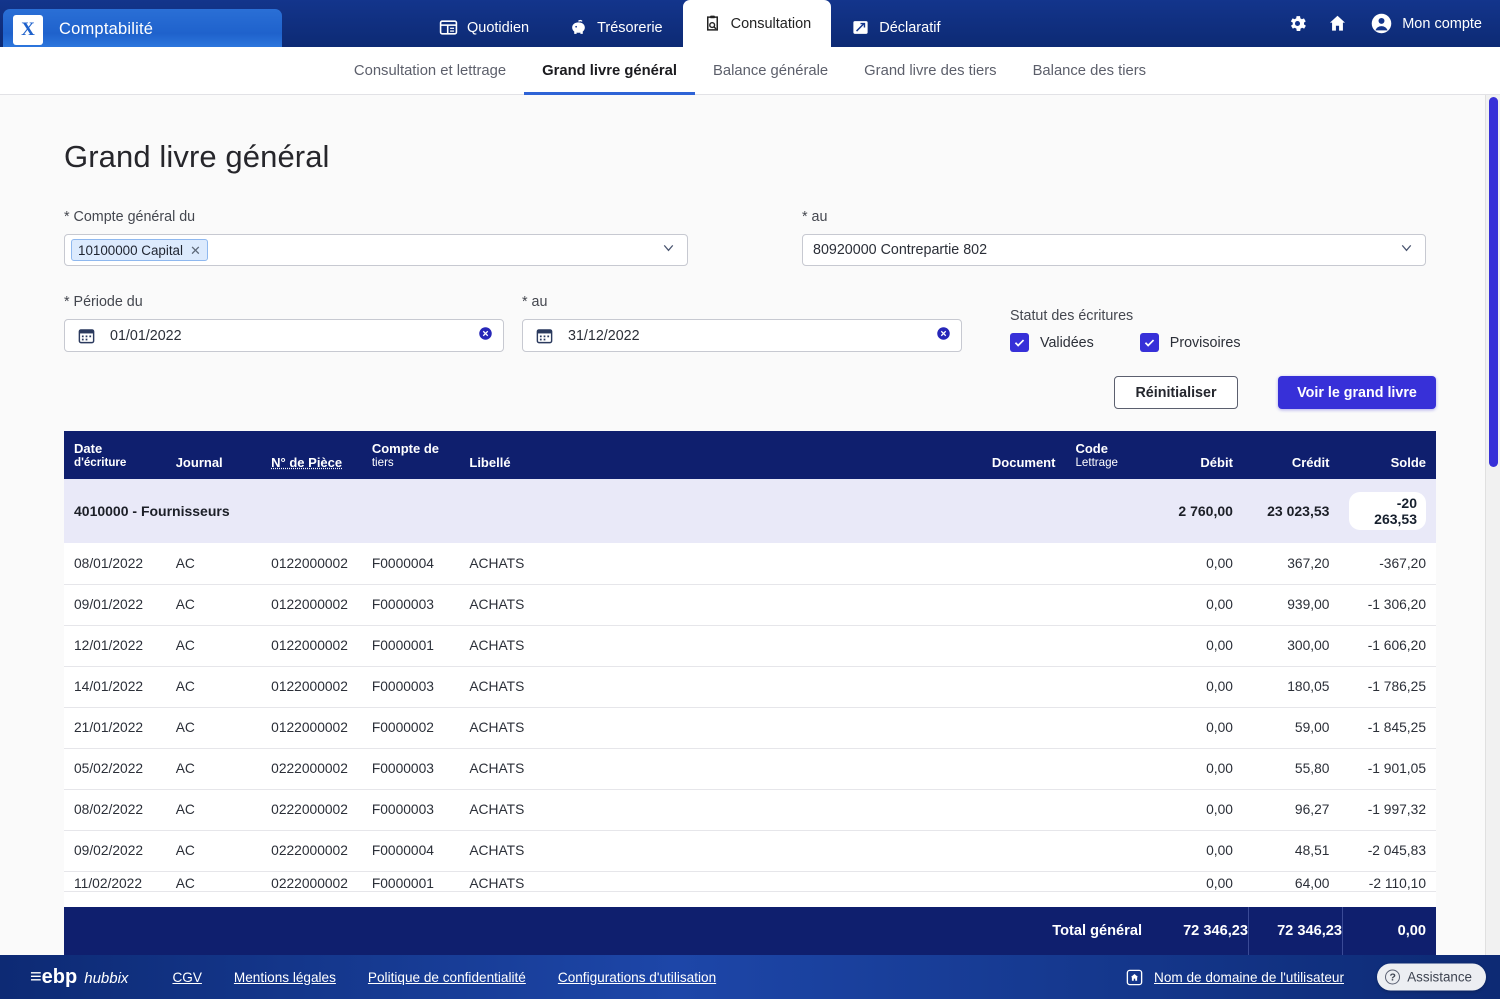  I want to click on home-badge-icon, so click(1134, 977).